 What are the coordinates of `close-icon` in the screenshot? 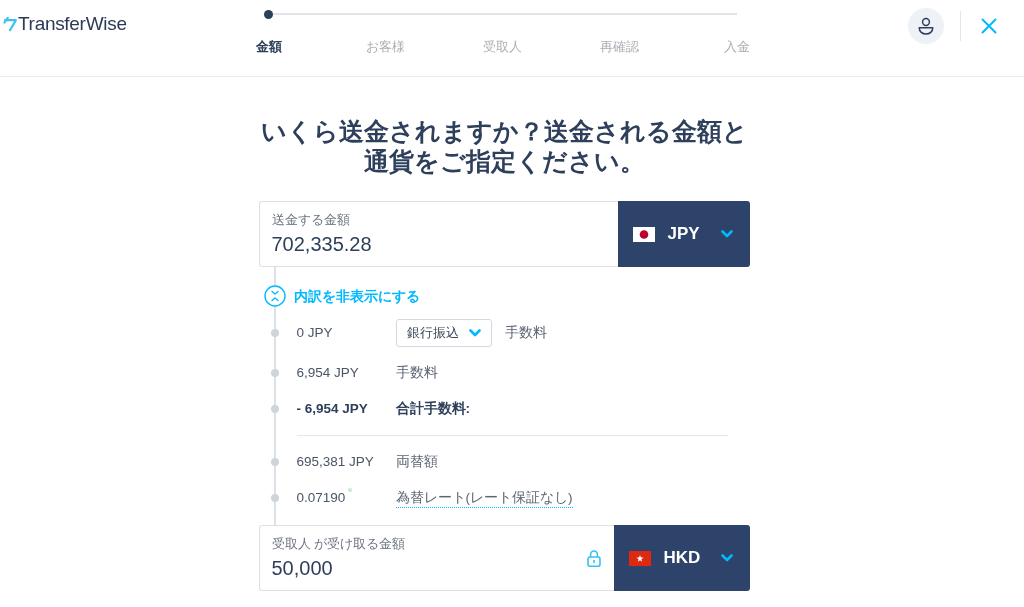 It's located at (989, 26).